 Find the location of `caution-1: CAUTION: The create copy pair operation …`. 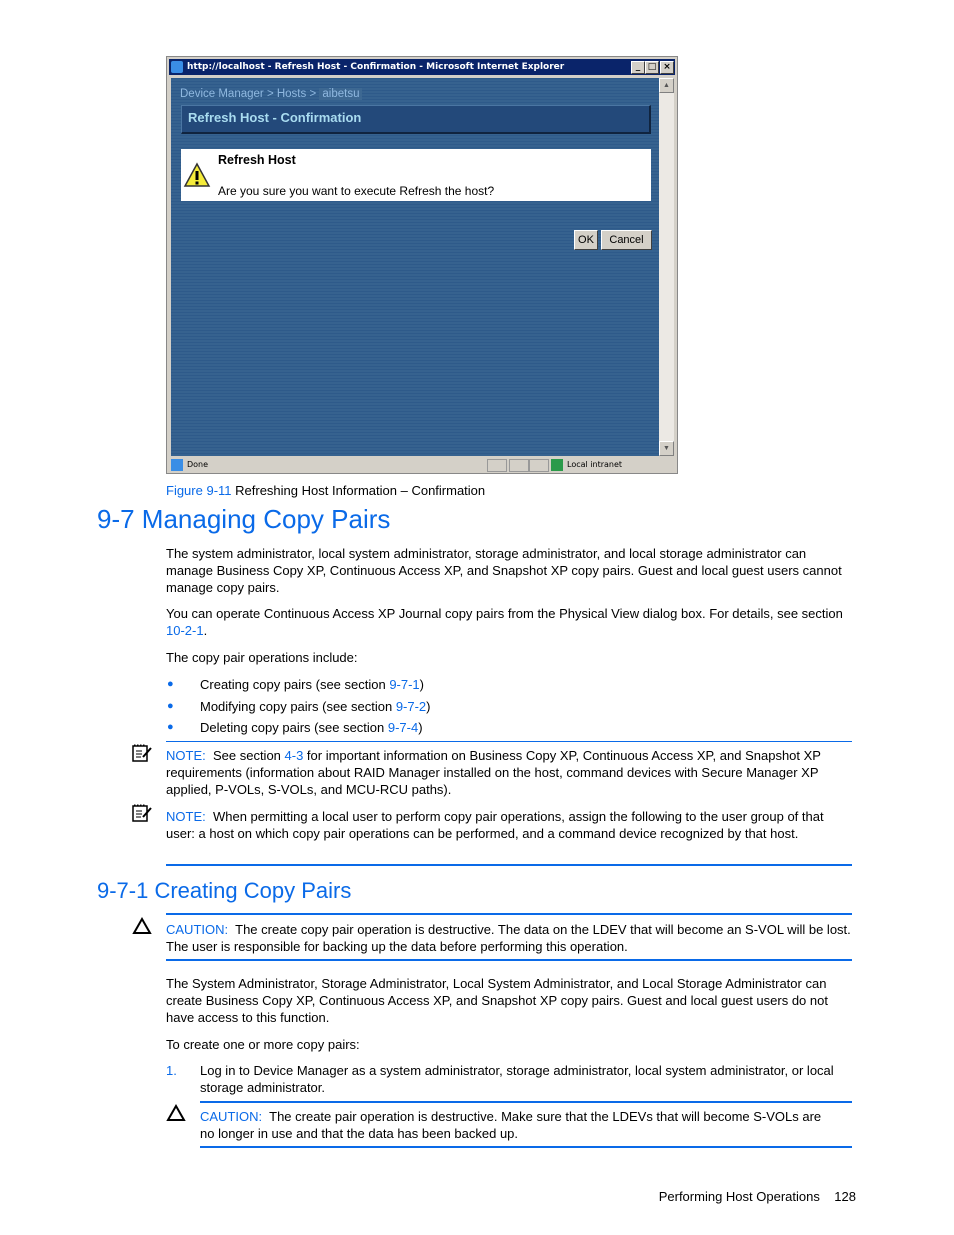

caution-1: CAUTION: The create copy pair operation … is located at coordinates (508, 938).